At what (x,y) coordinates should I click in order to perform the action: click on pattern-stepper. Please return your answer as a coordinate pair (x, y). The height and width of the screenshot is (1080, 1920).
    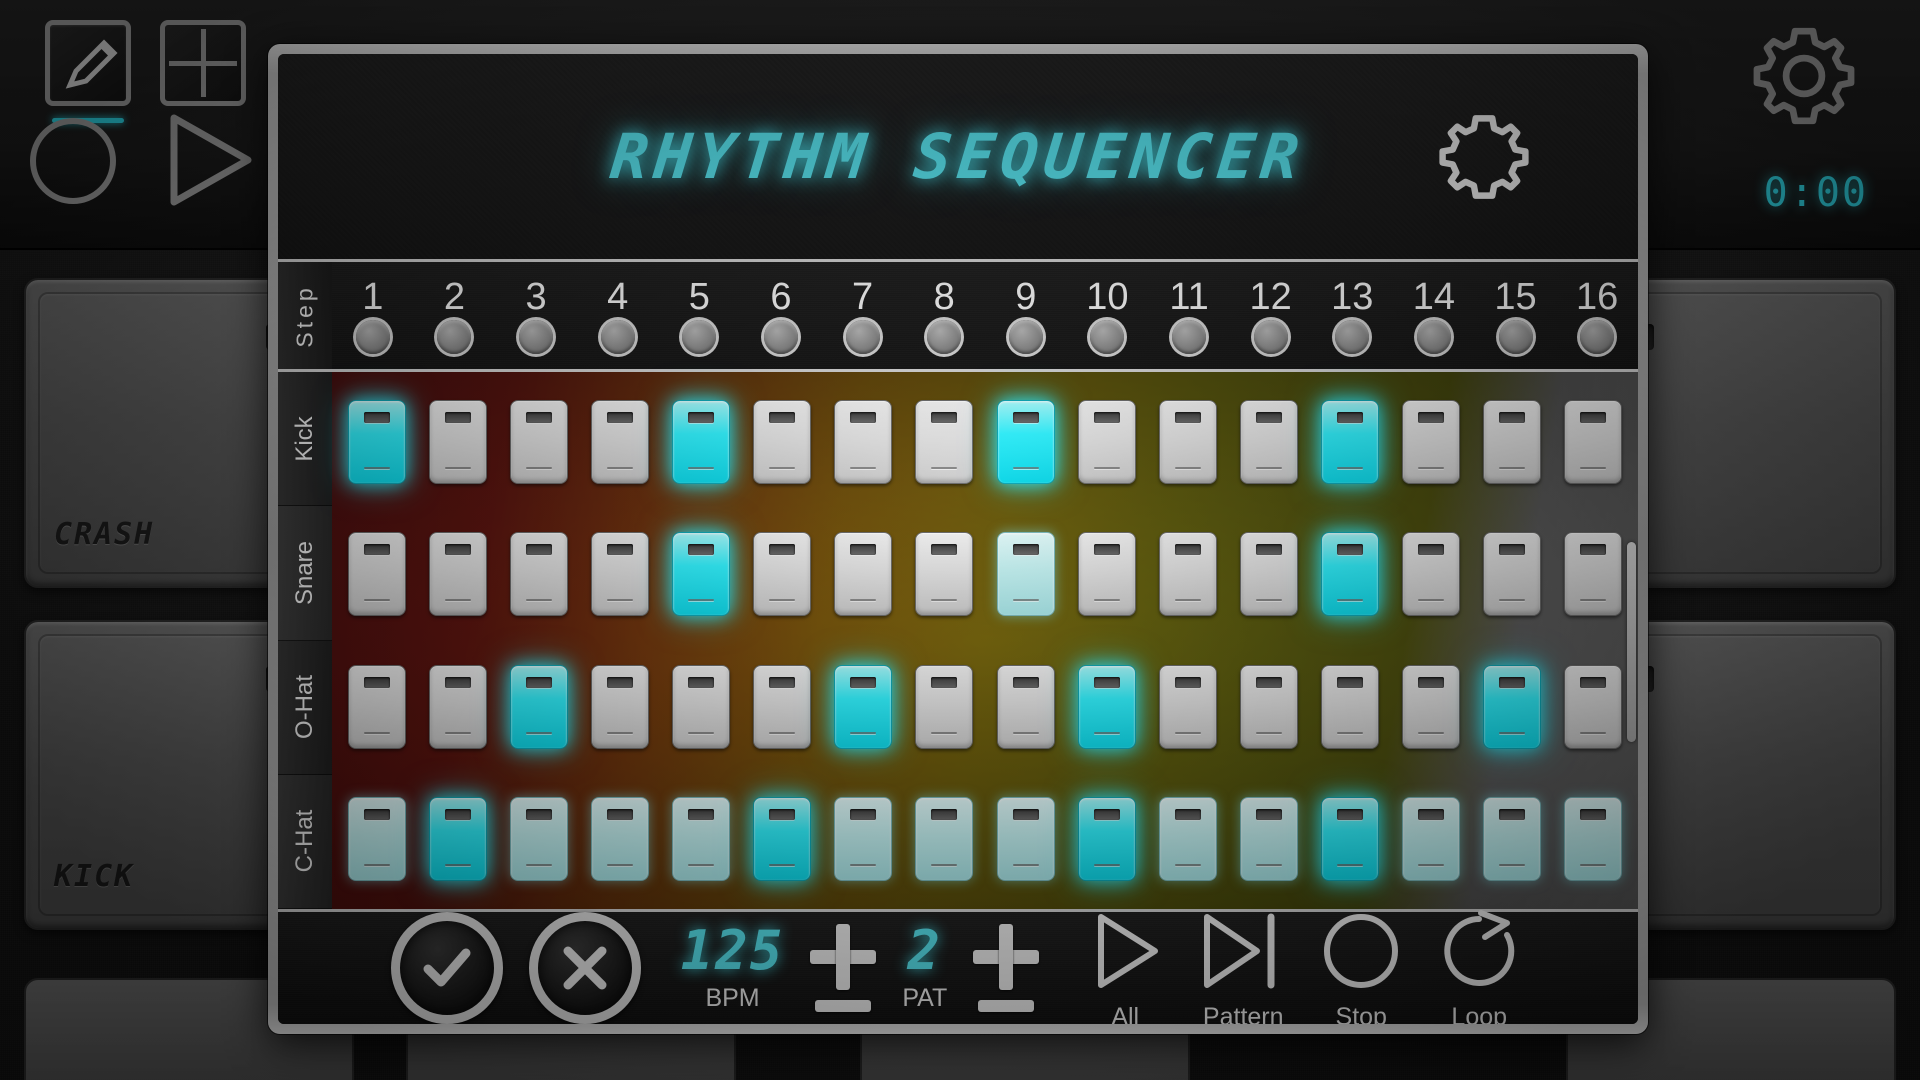
    Looking at the image, I should click on (1006, 968).